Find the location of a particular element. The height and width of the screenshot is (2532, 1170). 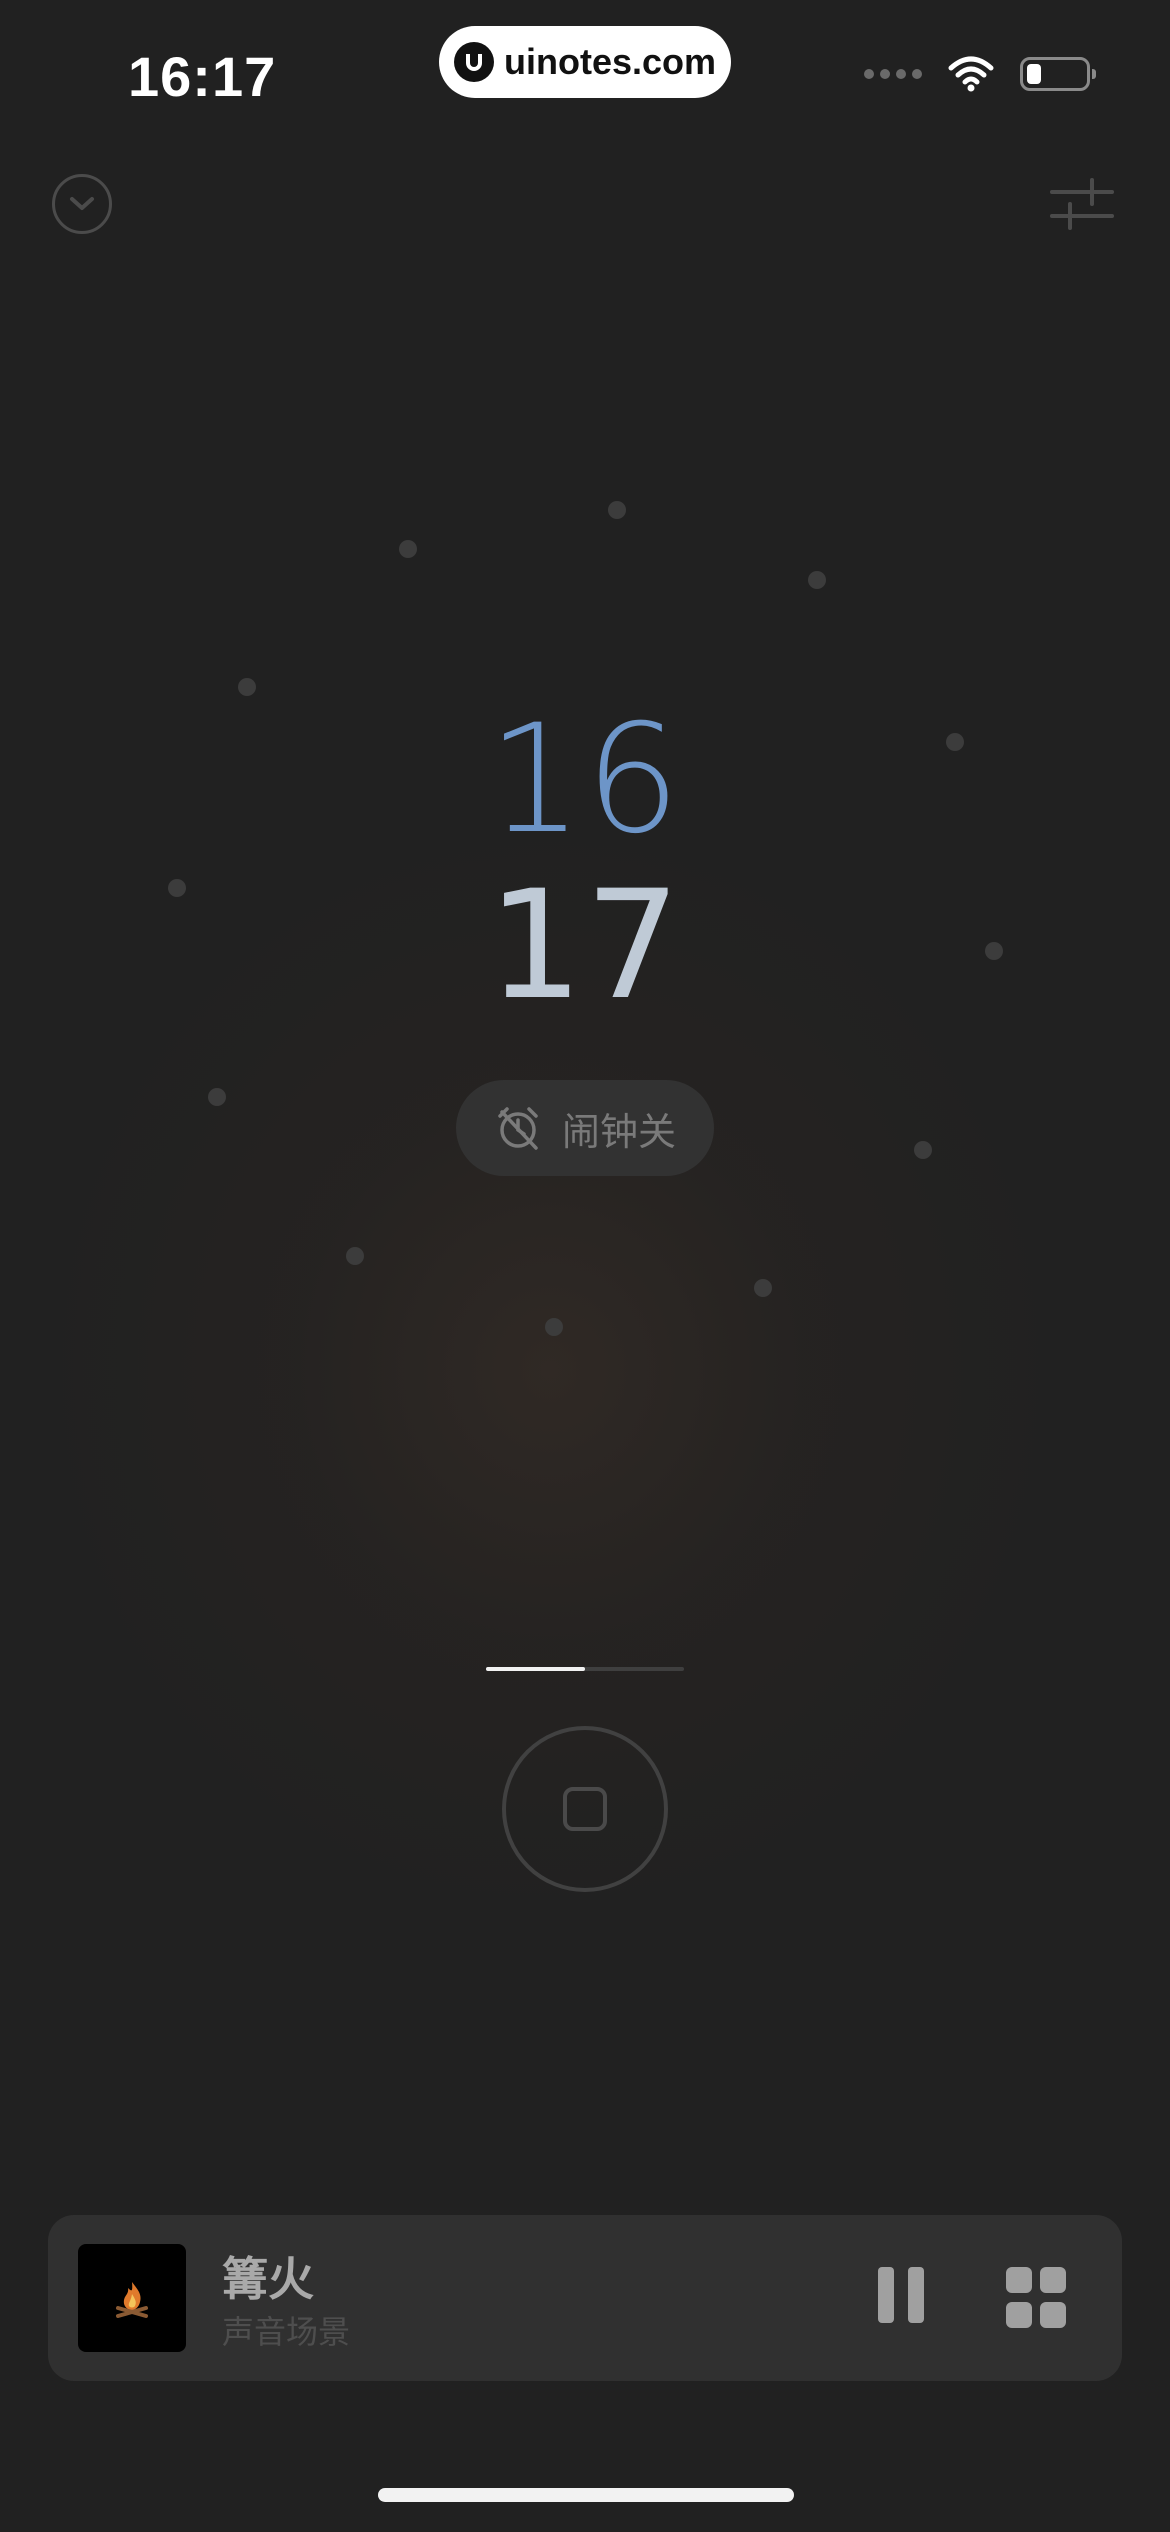

clock-hour: 16 is located at coordinates (585, 780).